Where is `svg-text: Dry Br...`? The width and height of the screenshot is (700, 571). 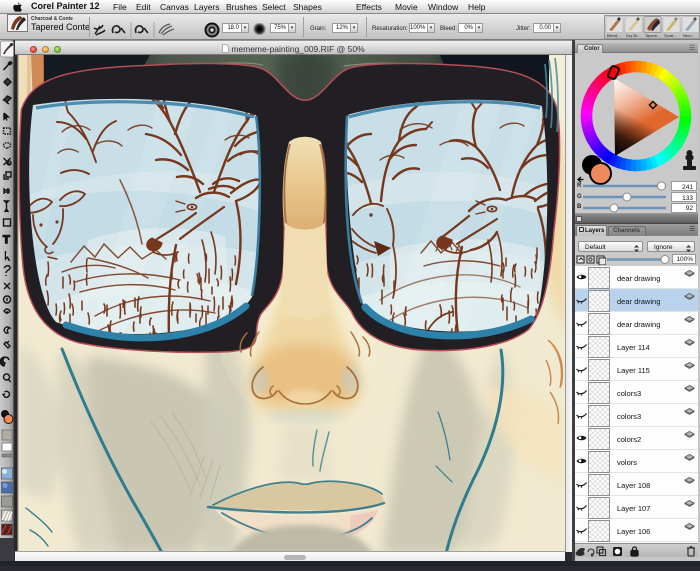
svg-text: Dry Br... is located at coordinates (633, 35).